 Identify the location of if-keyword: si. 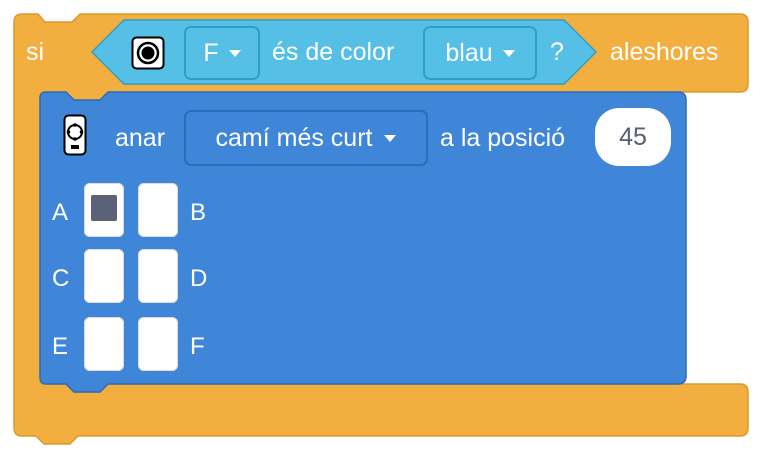
(35, 52).